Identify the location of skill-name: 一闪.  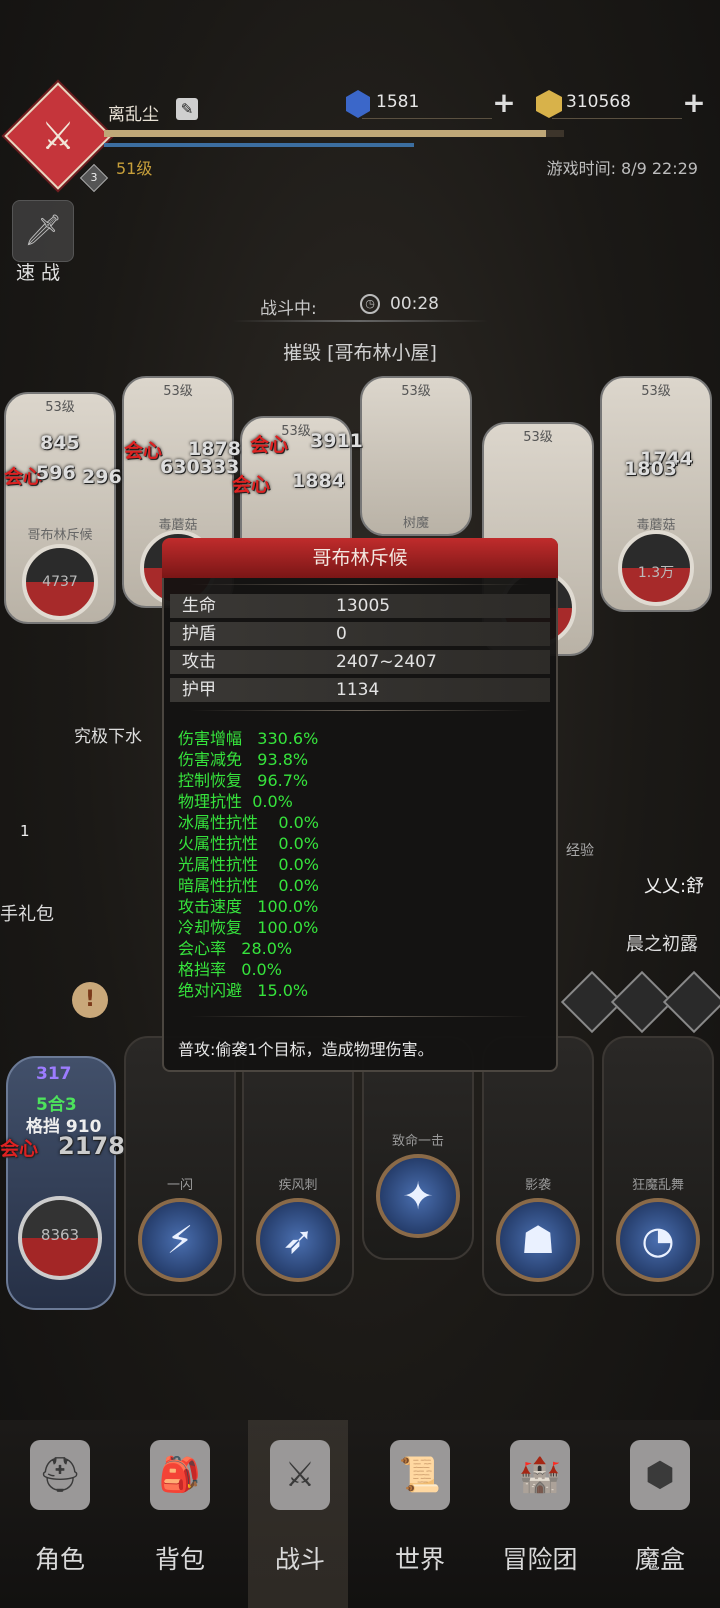
(179, 1185).